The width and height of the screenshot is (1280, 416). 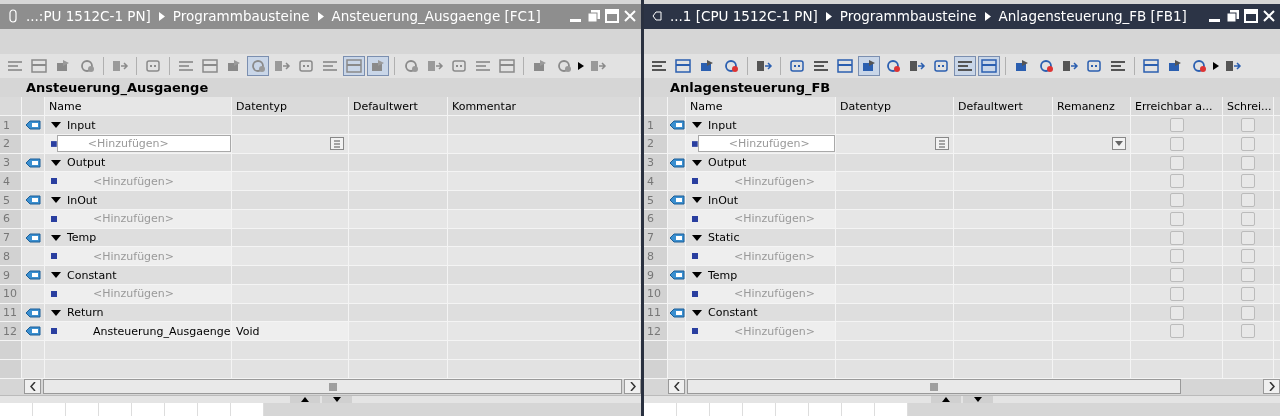 What do you see at coordinates (962, 275) in the screenshot?
I see `table-row: 9 Temp` at bounding box center [962, 275].